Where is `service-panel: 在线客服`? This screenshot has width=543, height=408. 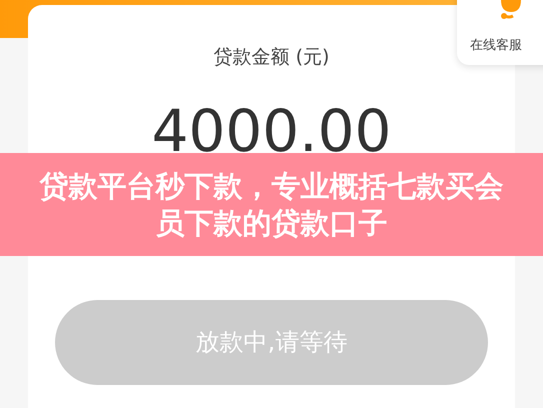 service-panel: 在线客服 is located at coordinates (500, 32).